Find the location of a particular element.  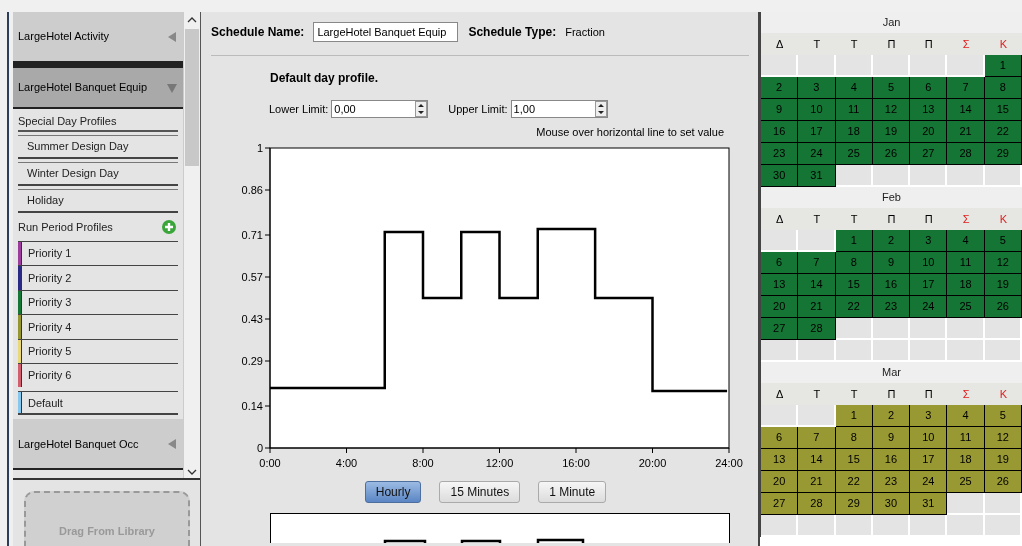

spin-box: 1,00 is located at coordinates (559, 109).